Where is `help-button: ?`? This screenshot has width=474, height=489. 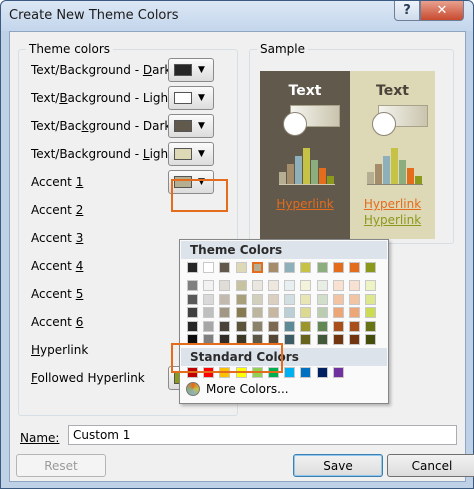
help-button: ? is located at coordinates (407, 11).